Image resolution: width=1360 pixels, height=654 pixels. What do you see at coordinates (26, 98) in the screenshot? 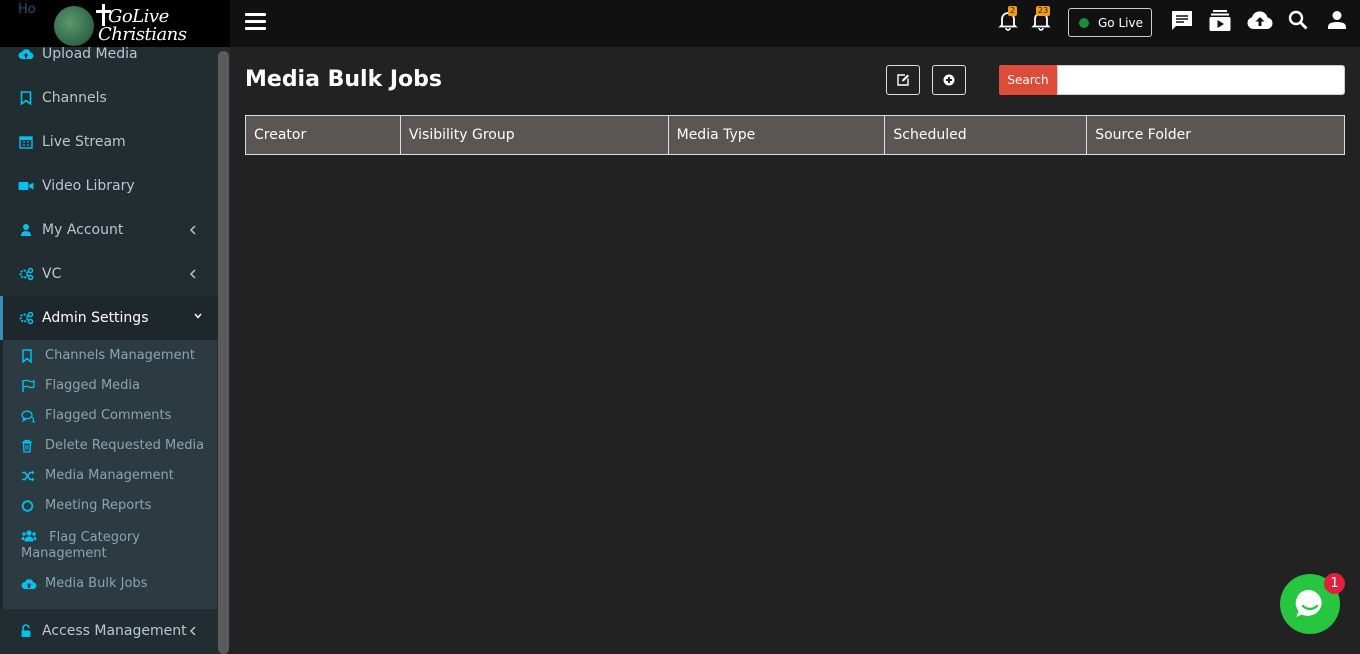
I see `bookmark-icon` at bounding box center [26, 98].